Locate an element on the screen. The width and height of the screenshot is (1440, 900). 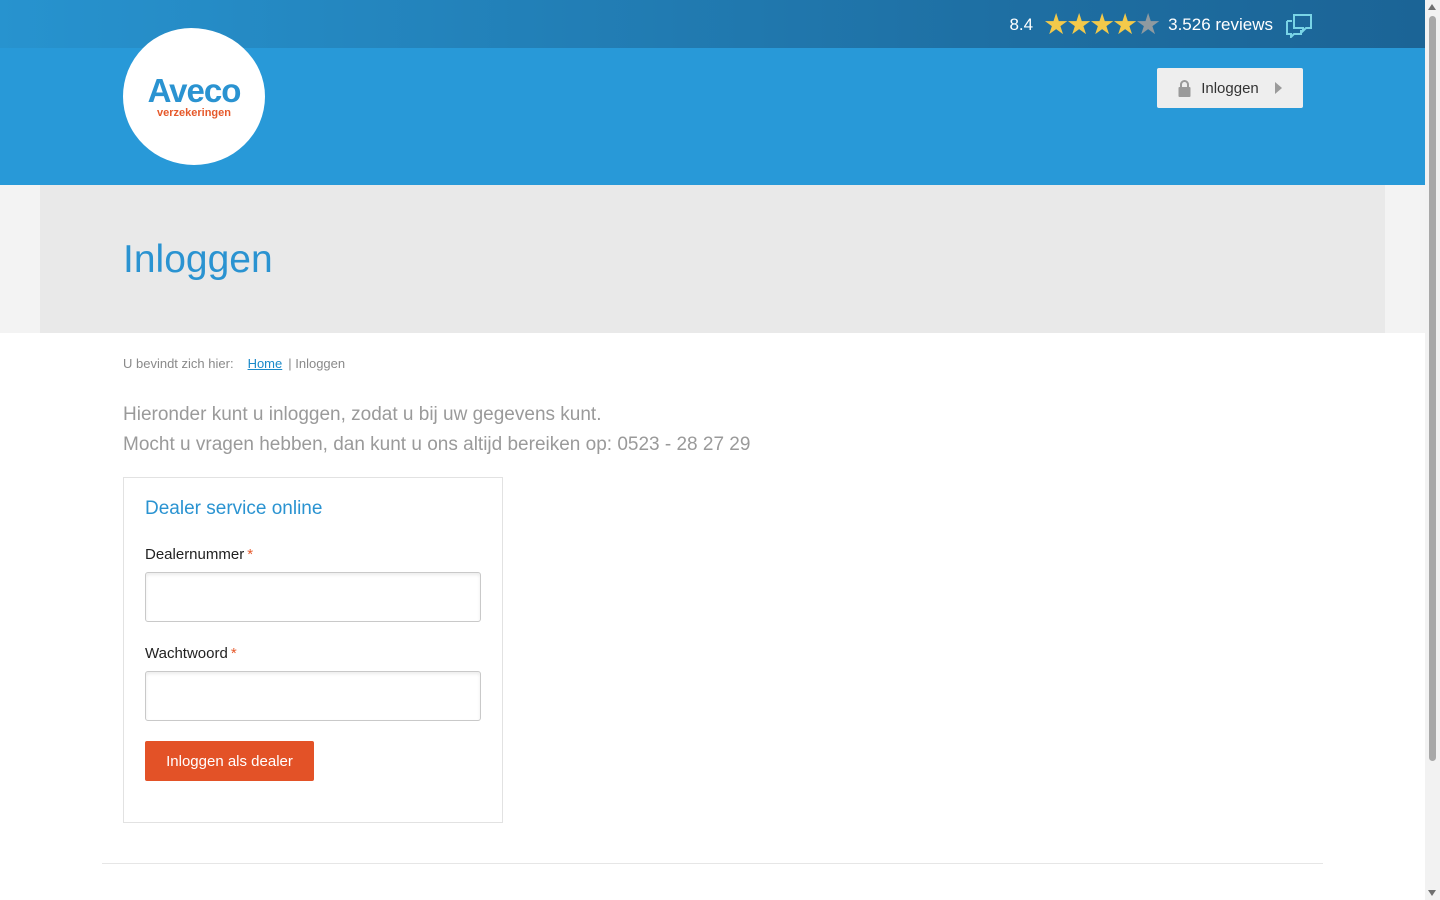
scroll-down-arrow-icon is located at coordinates (1432, 893).